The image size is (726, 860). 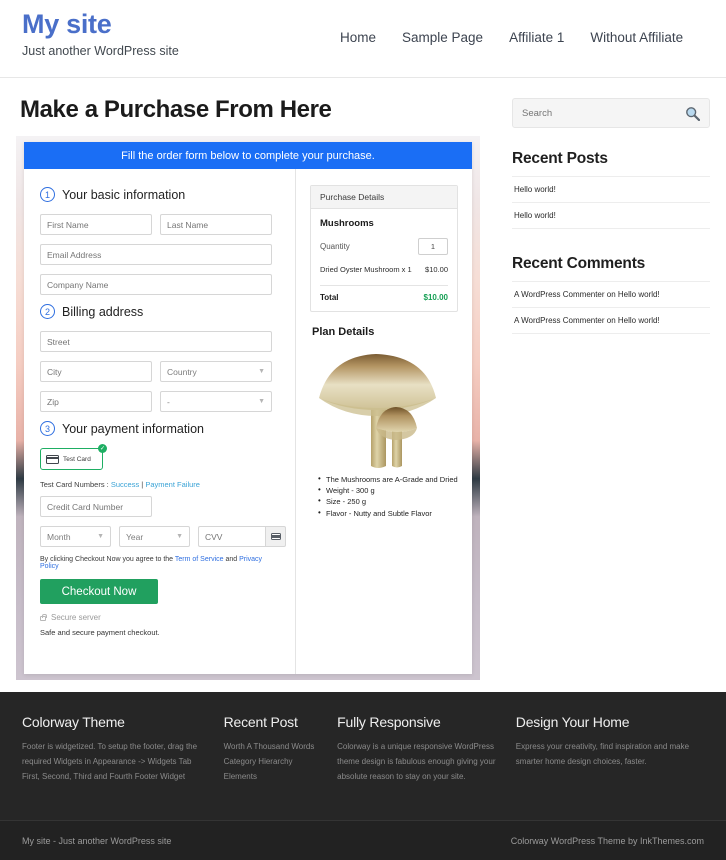 I want to click on search-input, so click(x=603, y=113).